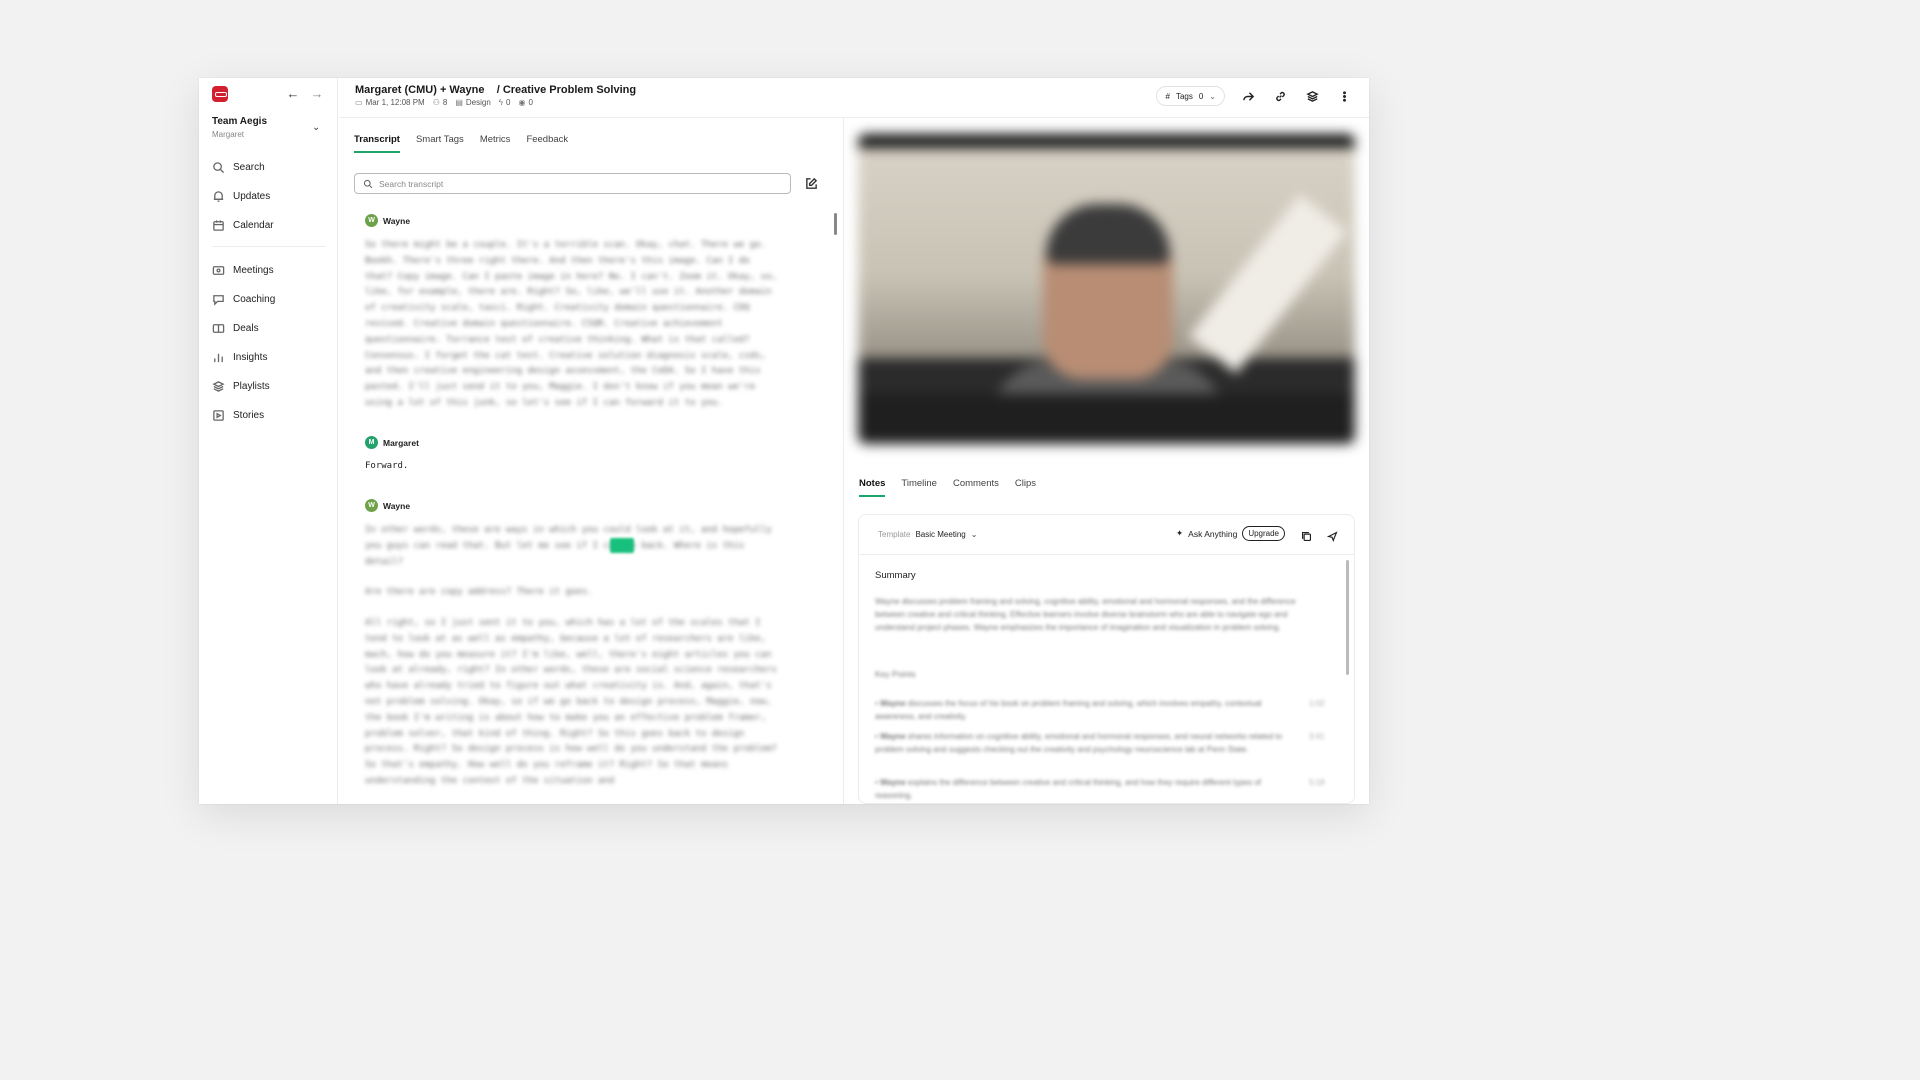 The width and height of the screenshot is (1920, 1080). Describe the element at coordinates (1213, 533) in the screenshot. I see `ask-label: Ask Anything` at that location.